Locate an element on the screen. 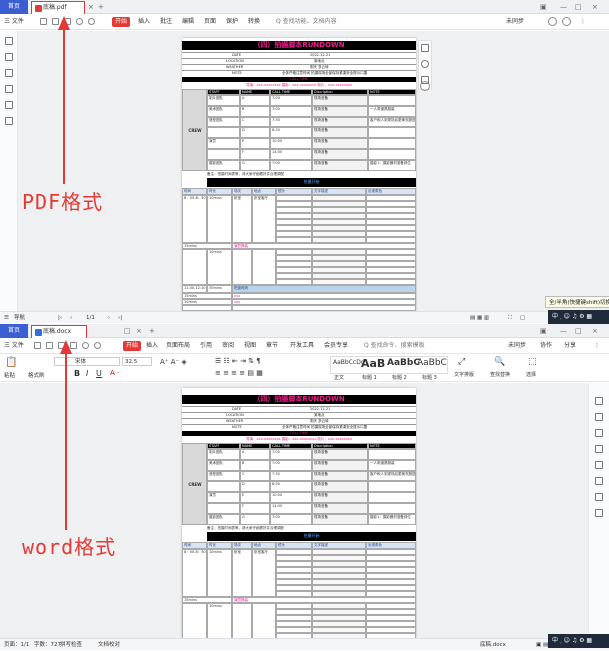 The width and height of the screenshot is (609, 651). italic-button: I is located at coordinates (87, 373).